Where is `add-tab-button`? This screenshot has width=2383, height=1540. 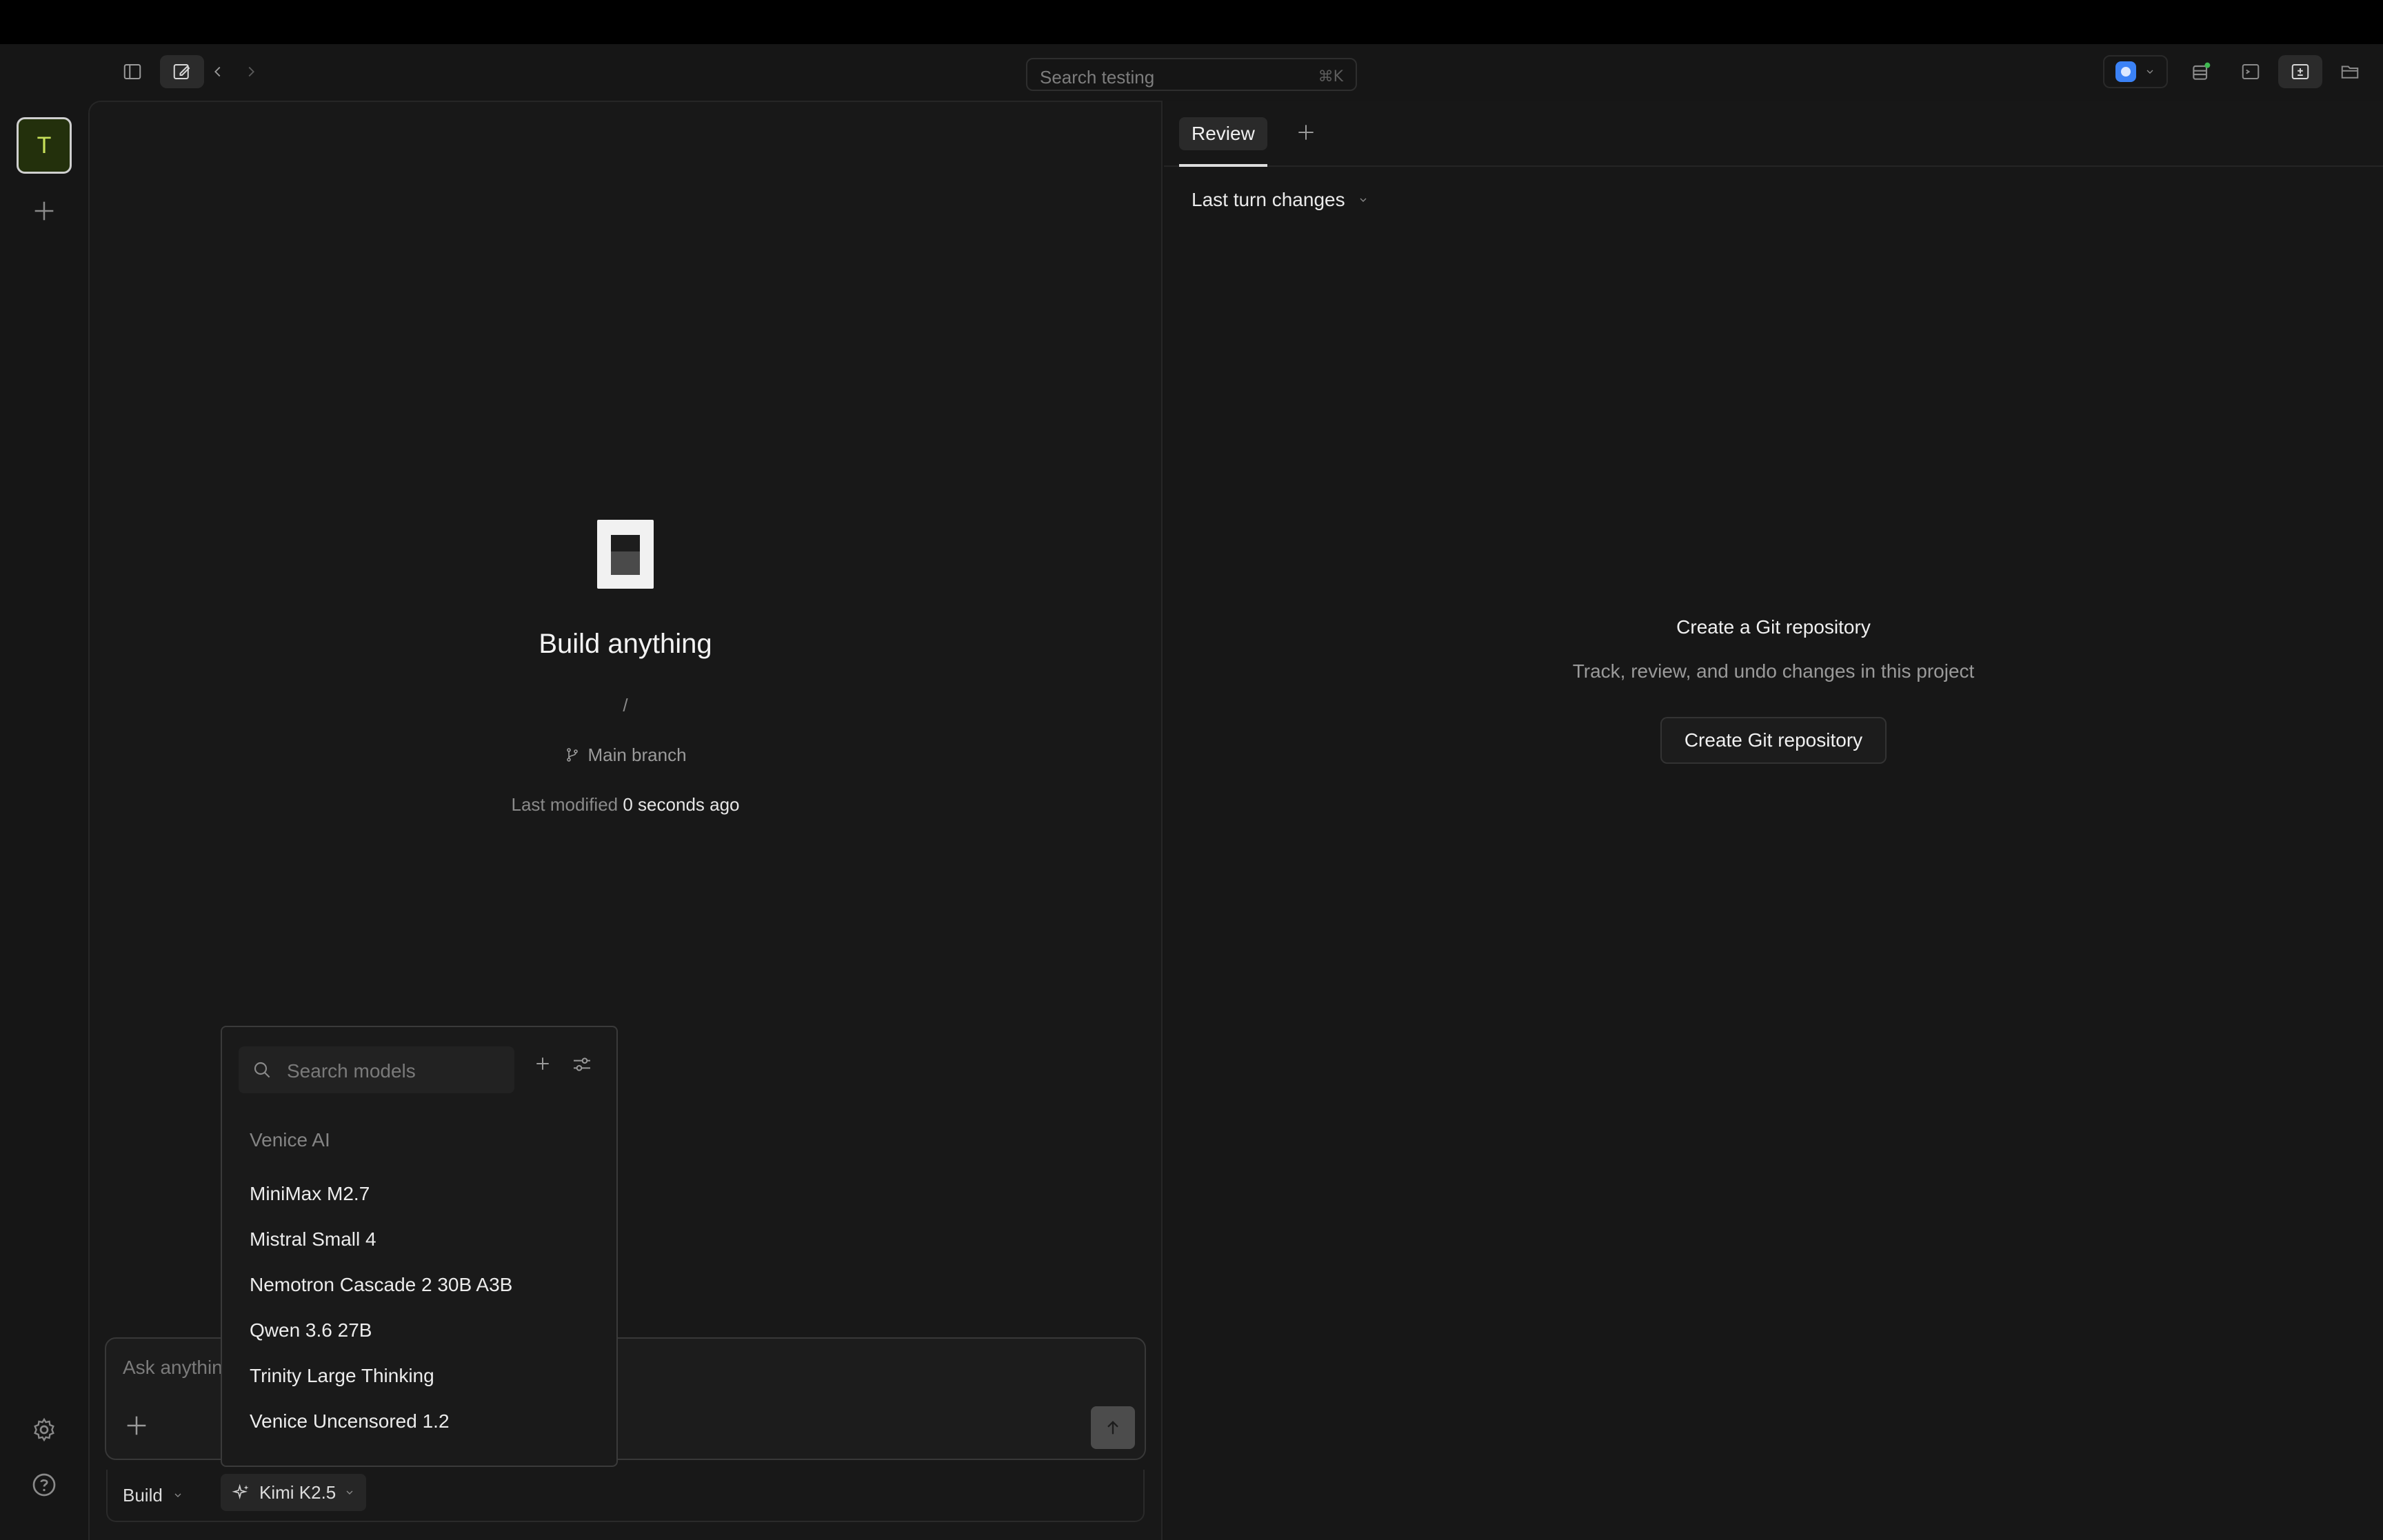
add-tab-button is located at coordinates (1306, 132).